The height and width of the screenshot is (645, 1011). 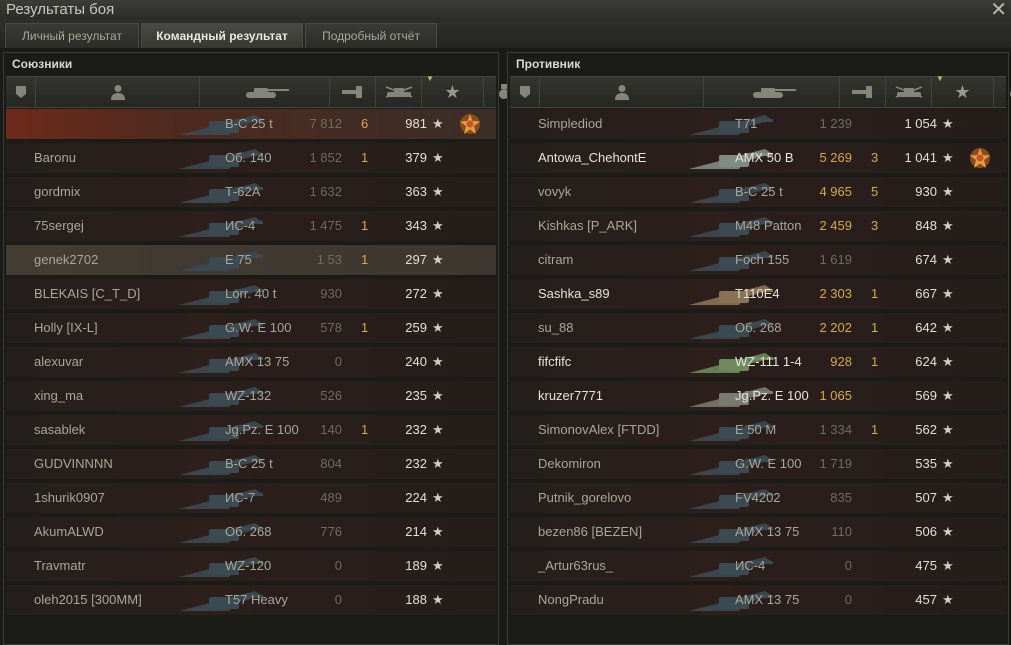 I want to click on player-row: AkumALWD Об. 268 776 214 ★, so click(x=251, y=532).